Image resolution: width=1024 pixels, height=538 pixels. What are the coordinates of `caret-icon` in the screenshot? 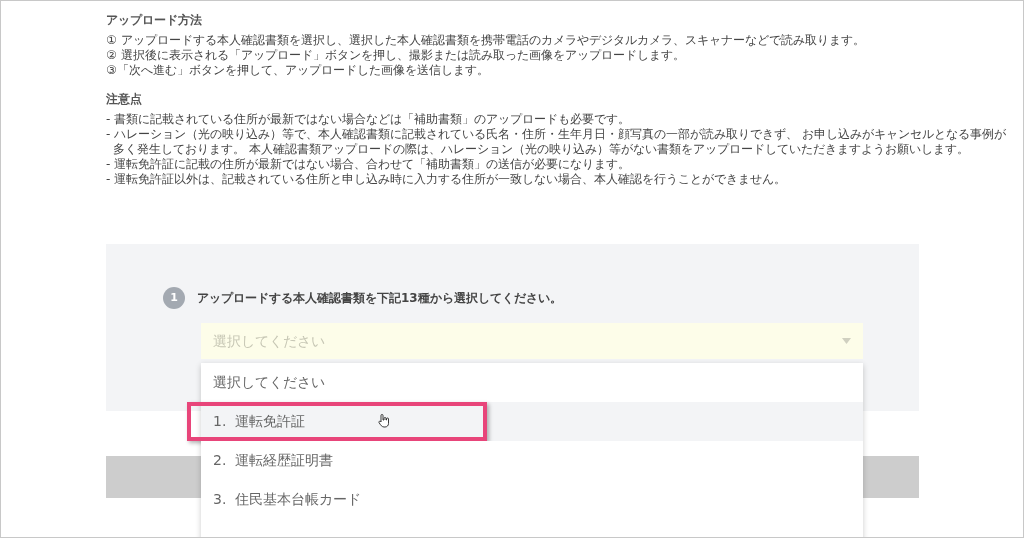 It's located at (846, 341).